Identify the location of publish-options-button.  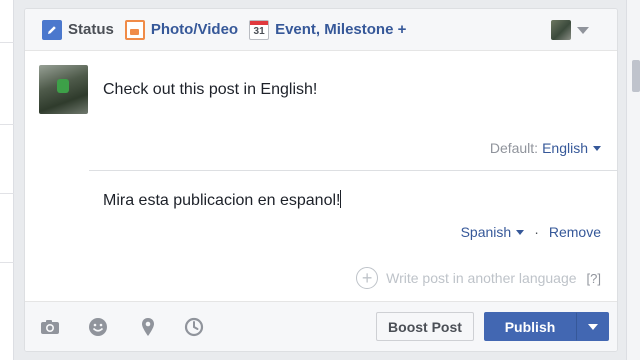
(592, 326).